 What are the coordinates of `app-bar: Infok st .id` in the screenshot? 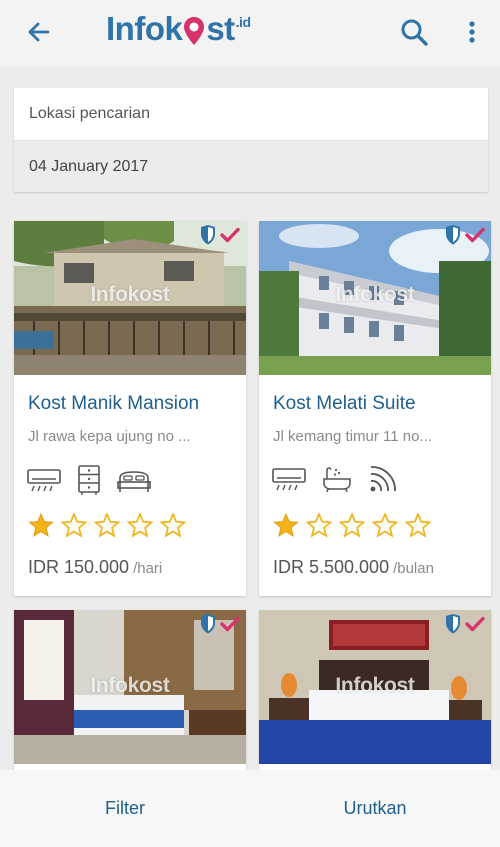 It's located at (250, 33).